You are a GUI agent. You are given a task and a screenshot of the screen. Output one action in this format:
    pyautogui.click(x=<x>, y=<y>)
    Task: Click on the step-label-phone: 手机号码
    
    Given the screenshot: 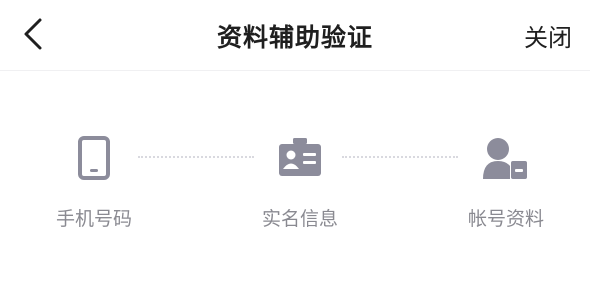 What is the action you would take?
    pyautogui.click(x=93, y=219)
    